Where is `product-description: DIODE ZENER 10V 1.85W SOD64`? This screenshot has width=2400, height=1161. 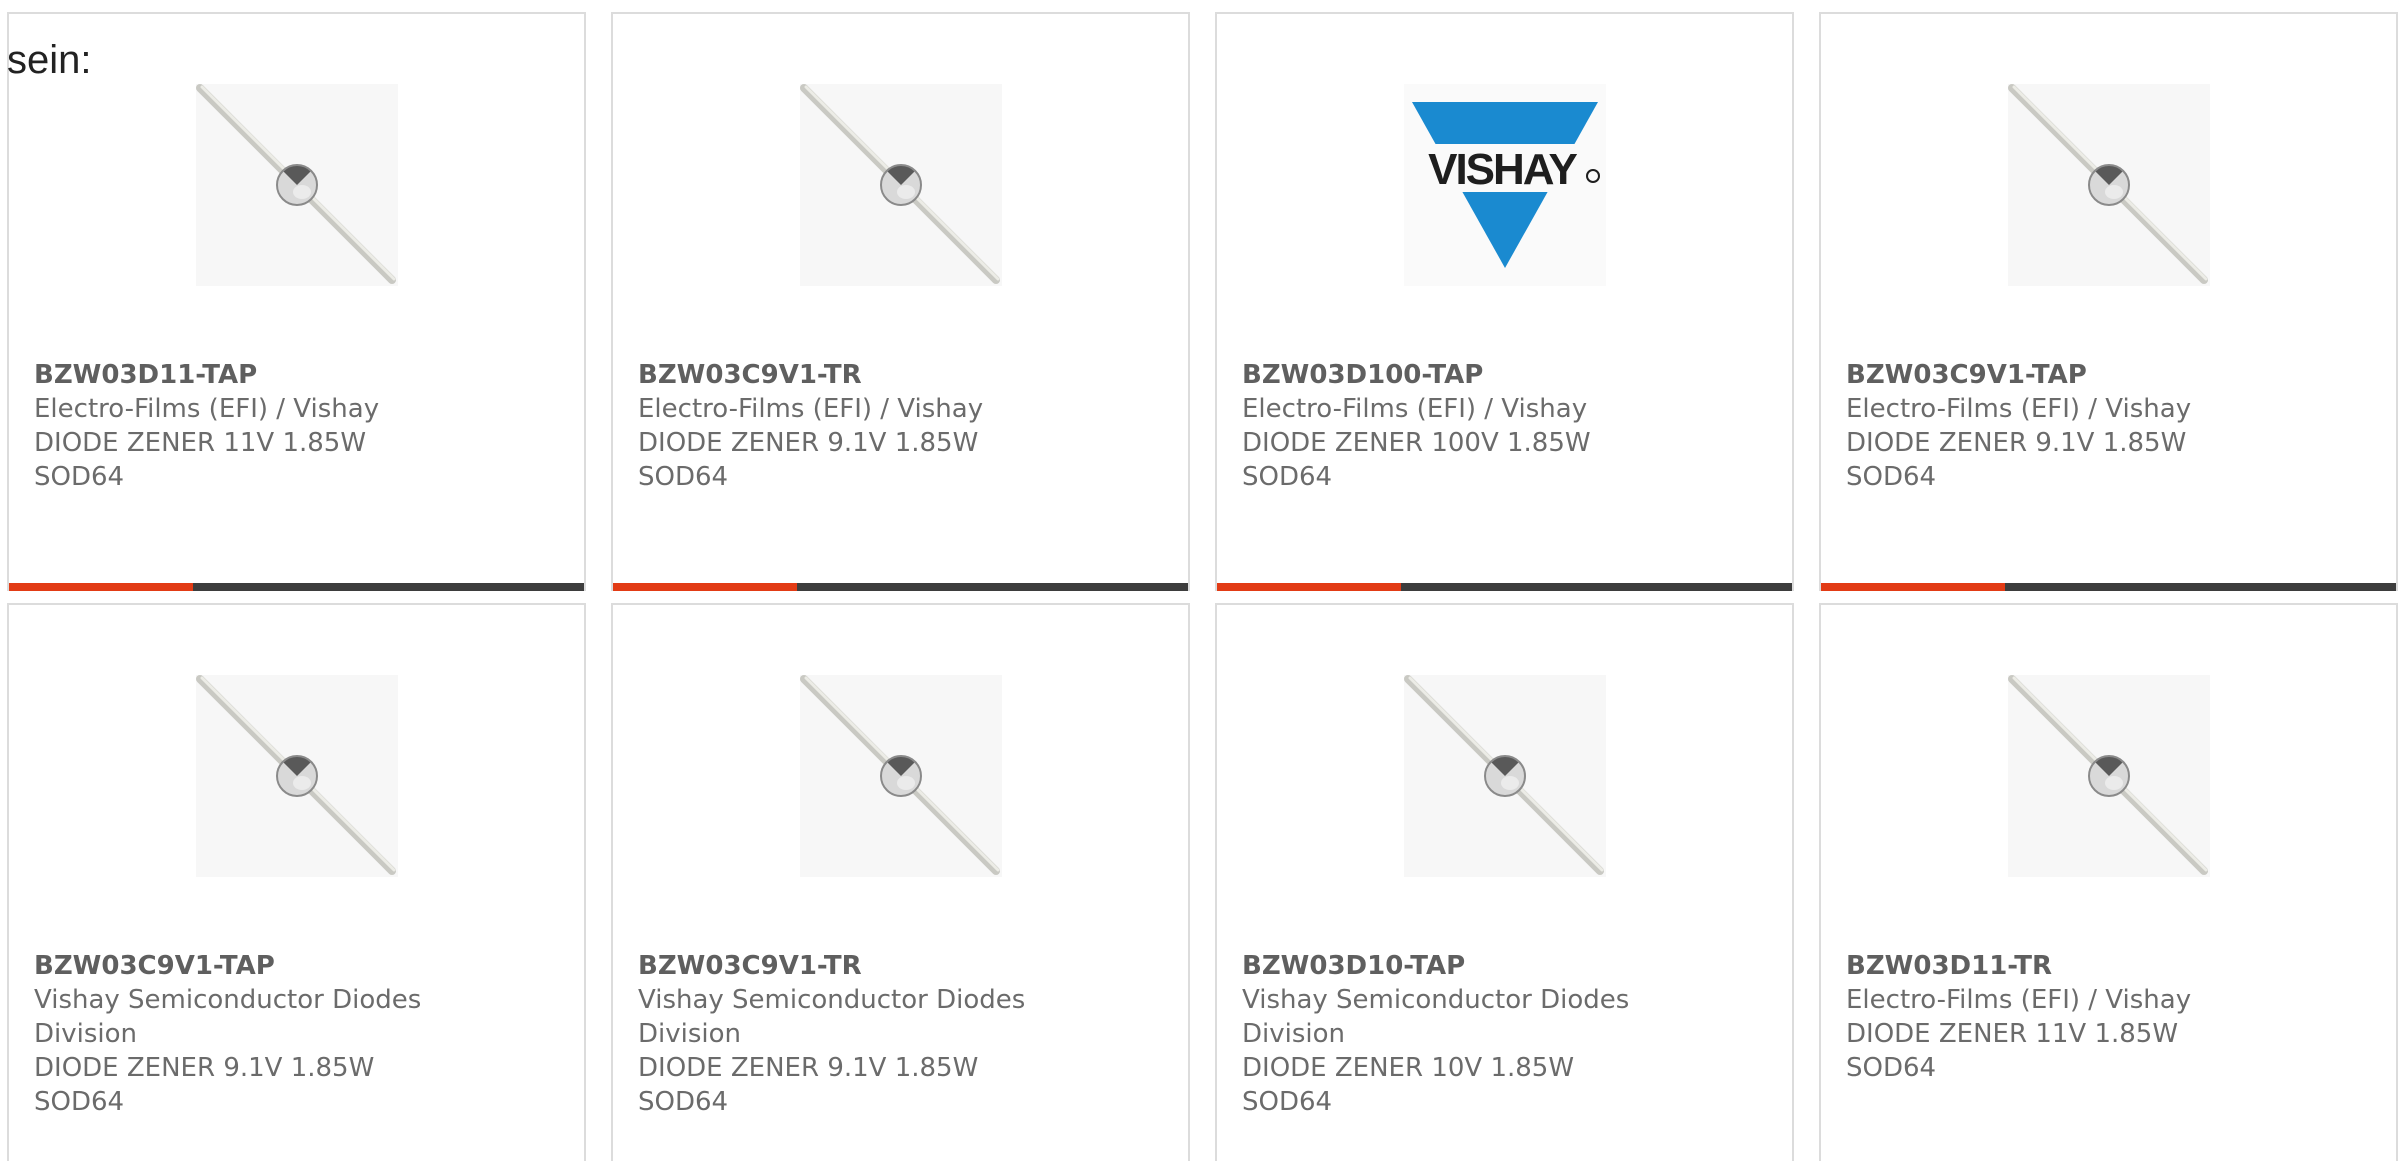 product-description: DIODE ZENER 10V 1.85W SOD64 is located at coordinates (1408, 1085).